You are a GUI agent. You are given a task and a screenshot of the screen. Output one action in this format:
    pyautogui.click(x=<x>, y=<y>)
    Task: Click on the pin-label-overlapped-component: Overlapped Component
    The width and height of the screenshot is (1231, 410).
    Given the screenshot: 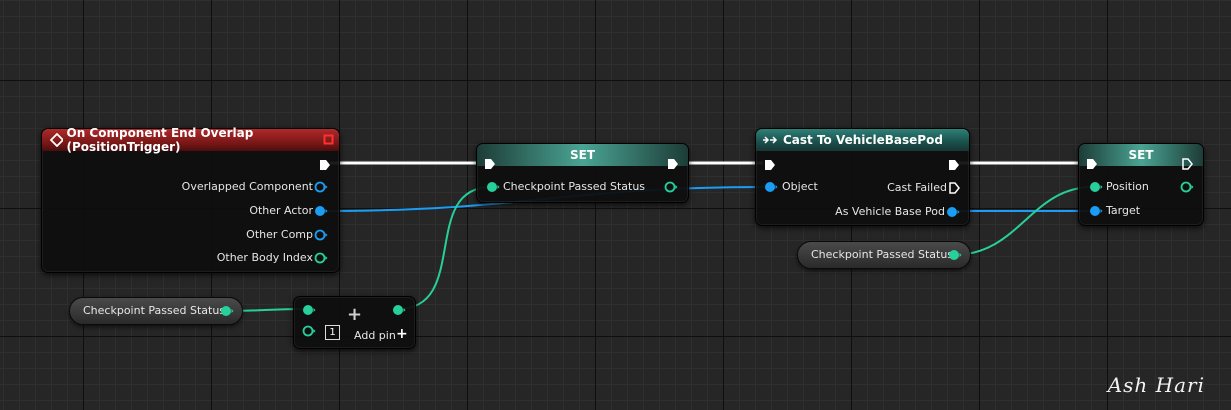 What is the action you would take?
    pyautogui.click(x=247, y=186)
    